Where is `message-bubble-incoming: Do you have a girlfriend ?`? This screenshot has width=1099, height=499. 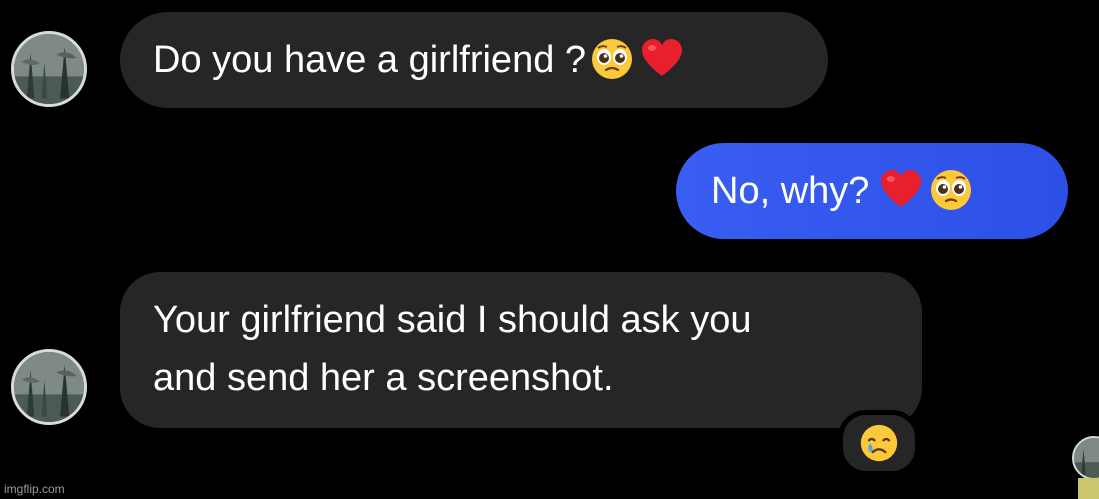
message-bubble-incoming: Do you have a girlfriend ? is located at coordinates (474, 60).